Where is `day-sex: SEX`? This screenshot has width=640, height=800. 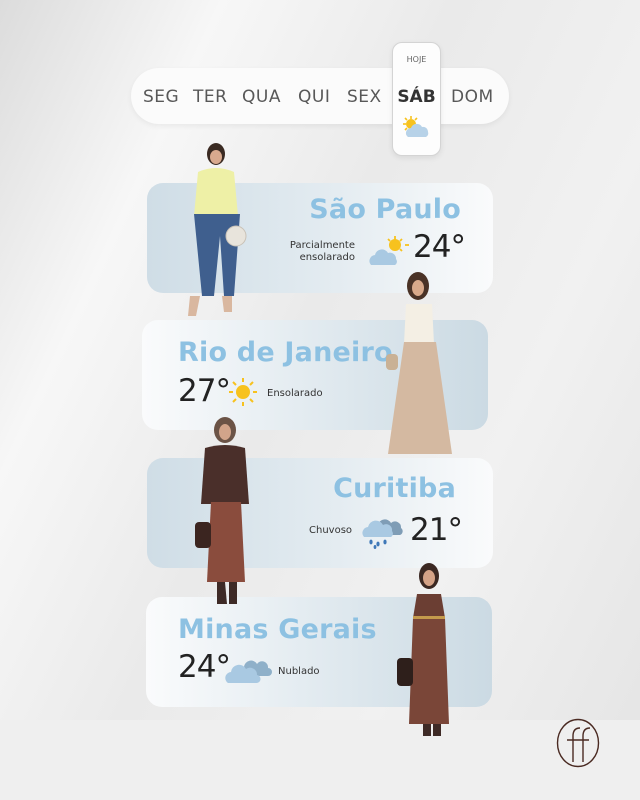 day-sex: SEX is located at coordinates (364, 97).